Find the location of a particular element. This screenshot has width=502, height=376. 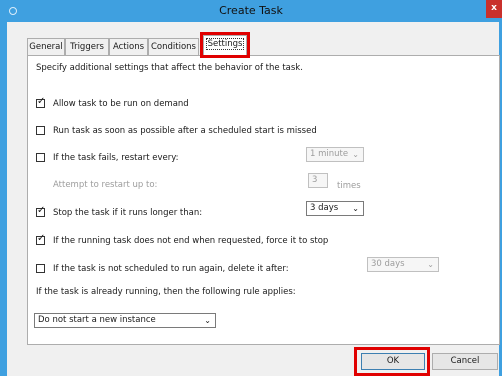

tab-general: General is located at coordinates (46, 46).